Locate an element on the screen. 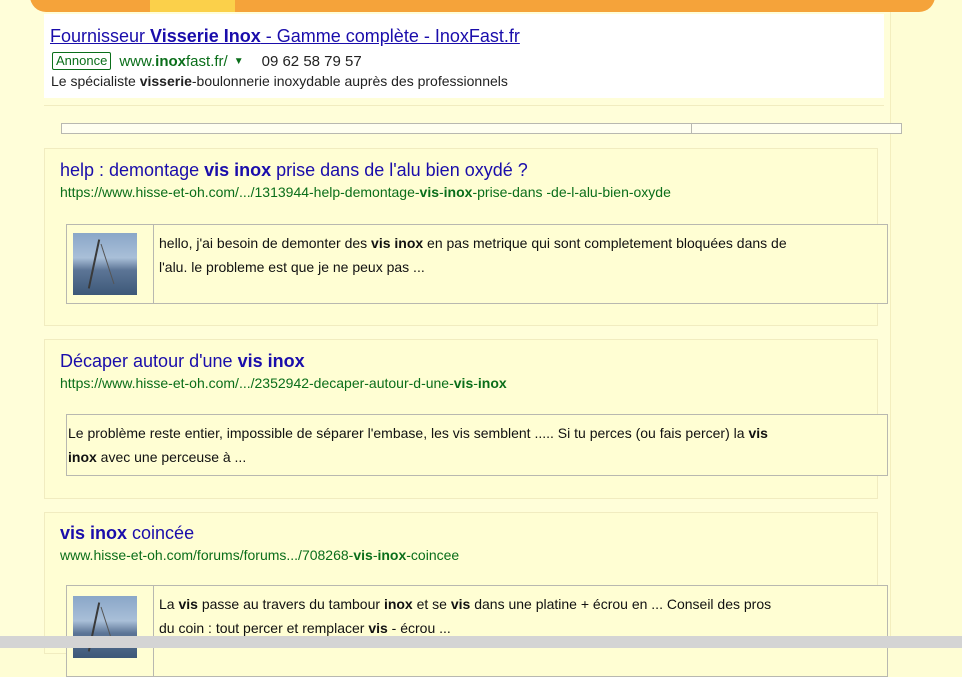  ad-phone: 09 62 58 79 57 is located at coordinates (311, 61).